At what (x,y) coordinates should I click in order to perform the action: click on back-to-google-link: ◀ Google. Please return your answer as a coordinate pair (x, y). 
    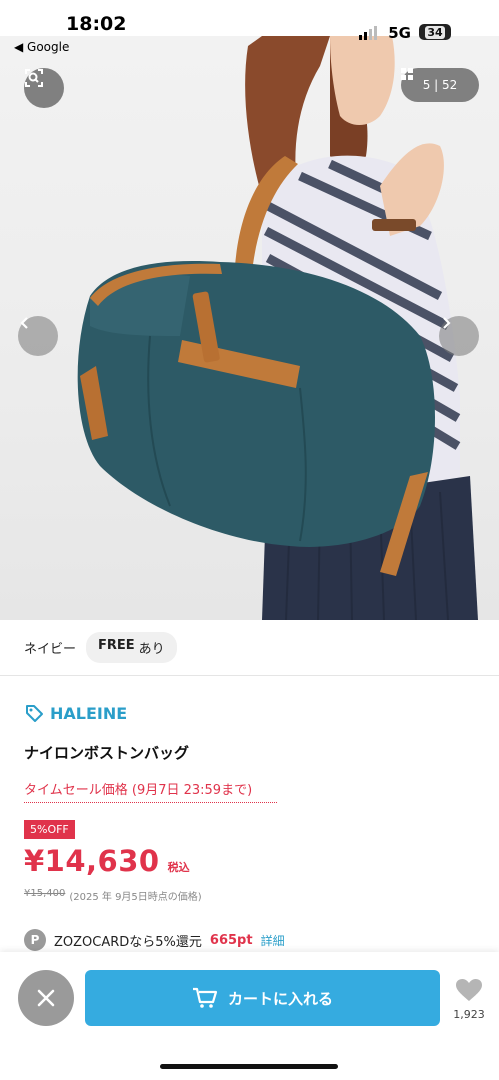
    Looking at the image, I should click on (41, 47).